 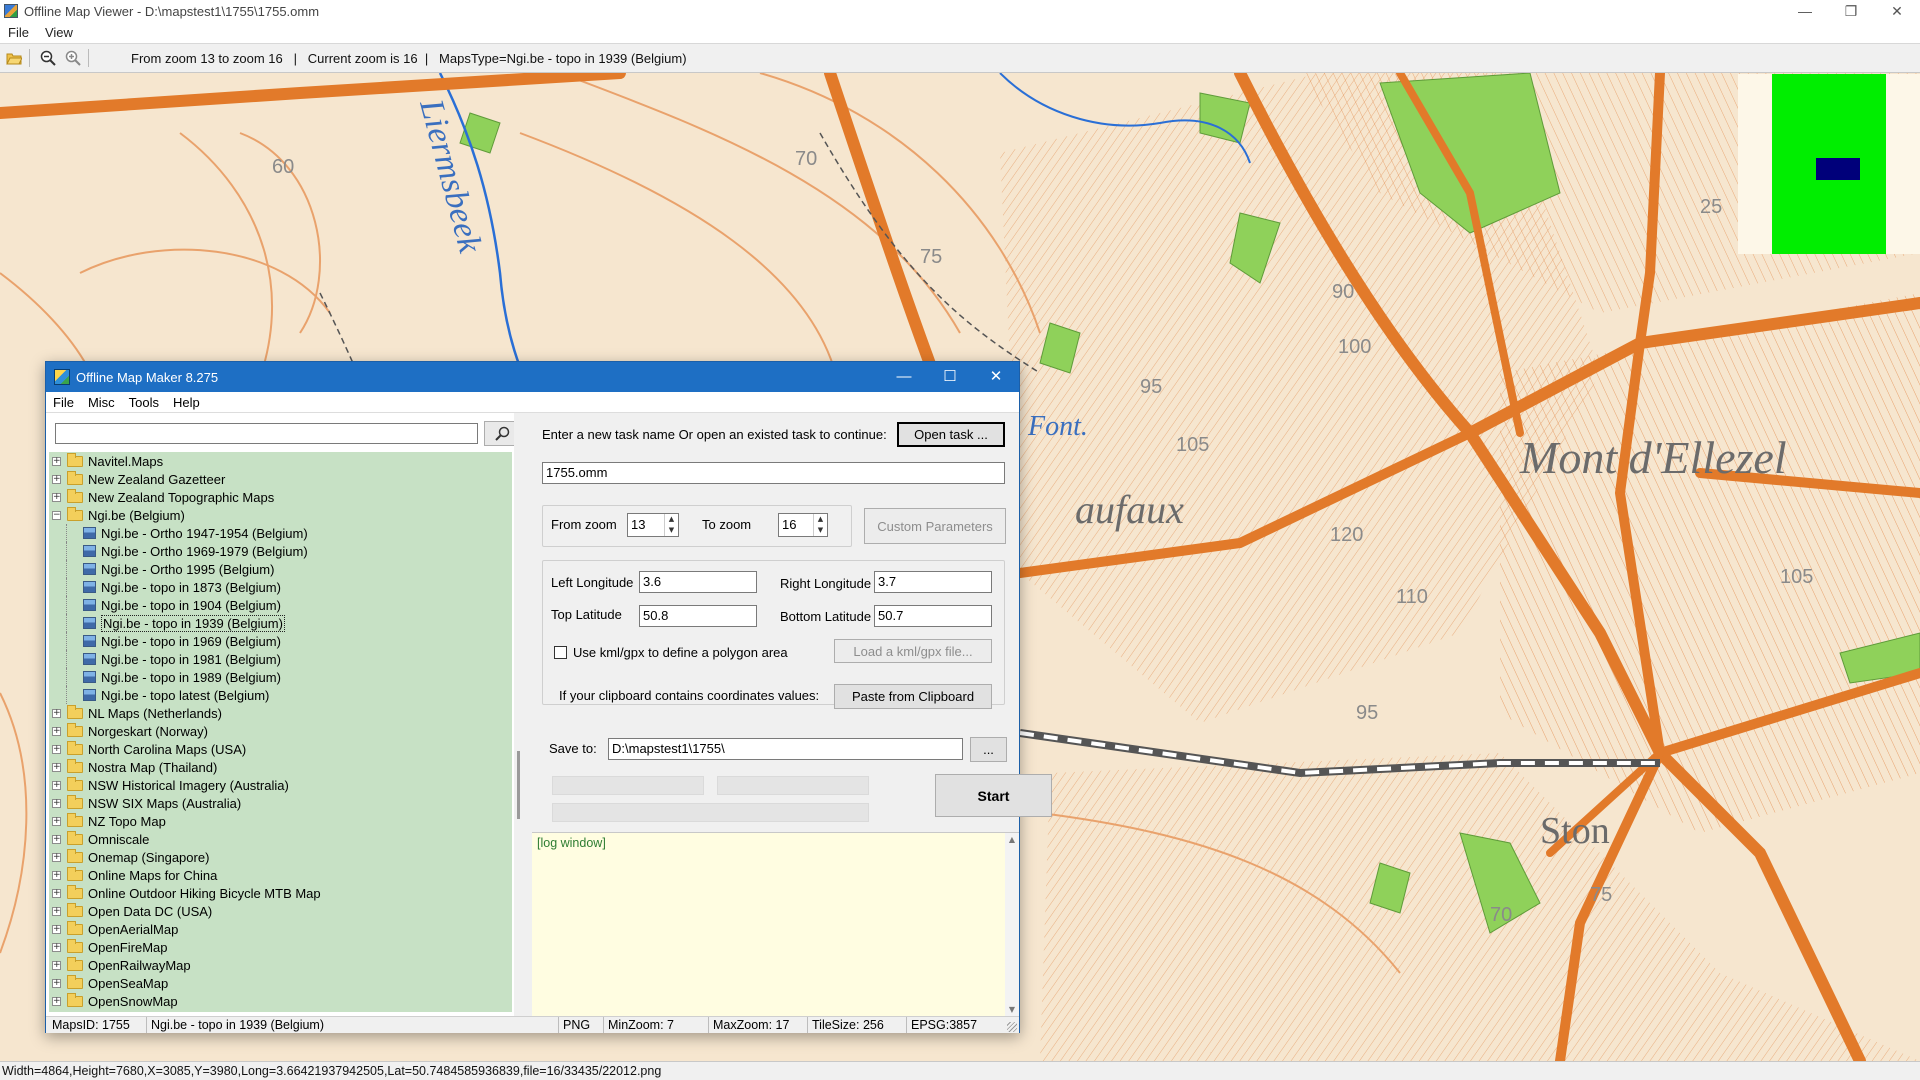 What do you see at coordinates (1012, 925) in the screenshot?
I see `log-scrollbar: ▲ ▼` at bounding box center [1012, 925].